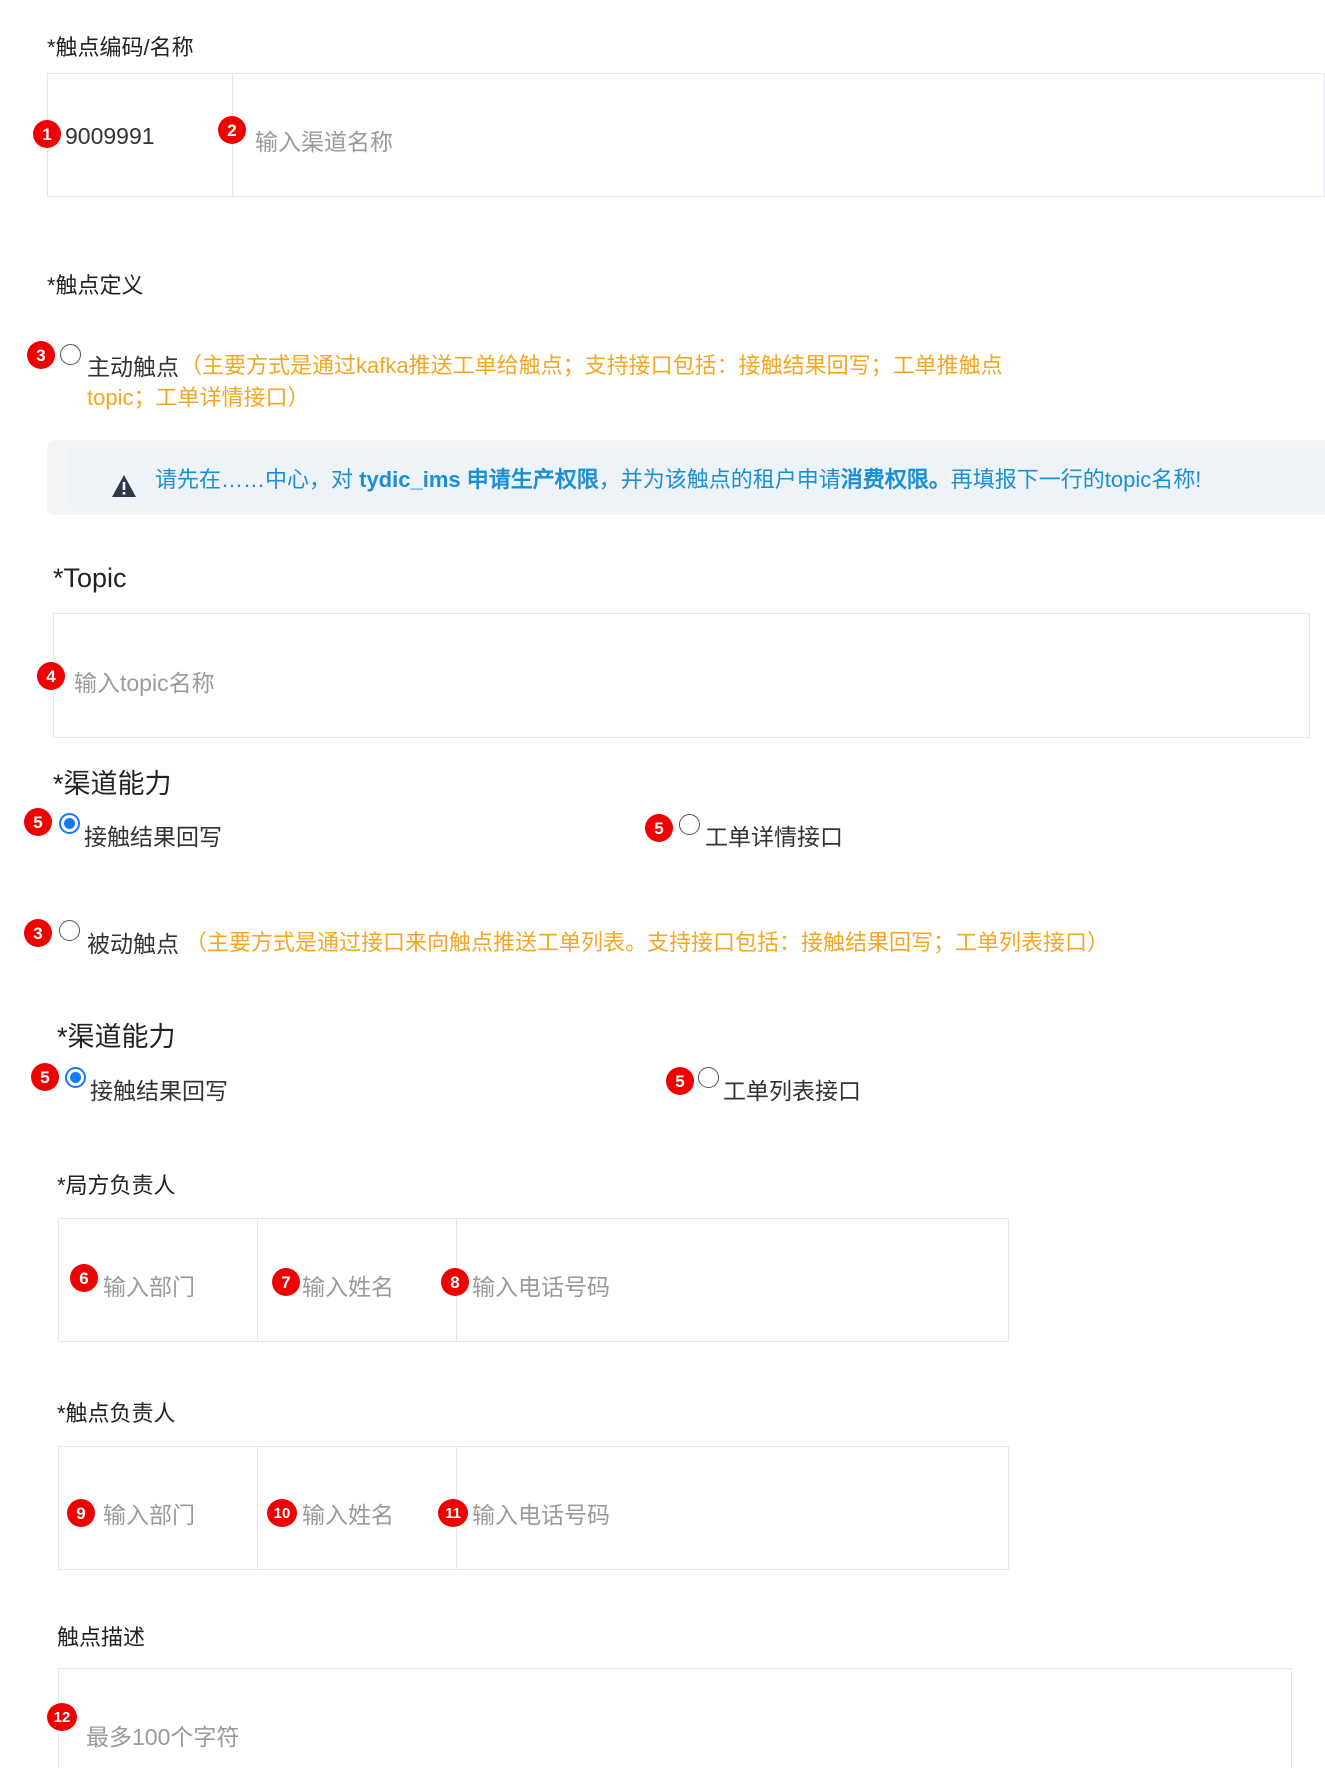 This screenshot has height=1768, width=1325. I want to click on work-order-detail-label: 工单详情接口, so click(774, 835).